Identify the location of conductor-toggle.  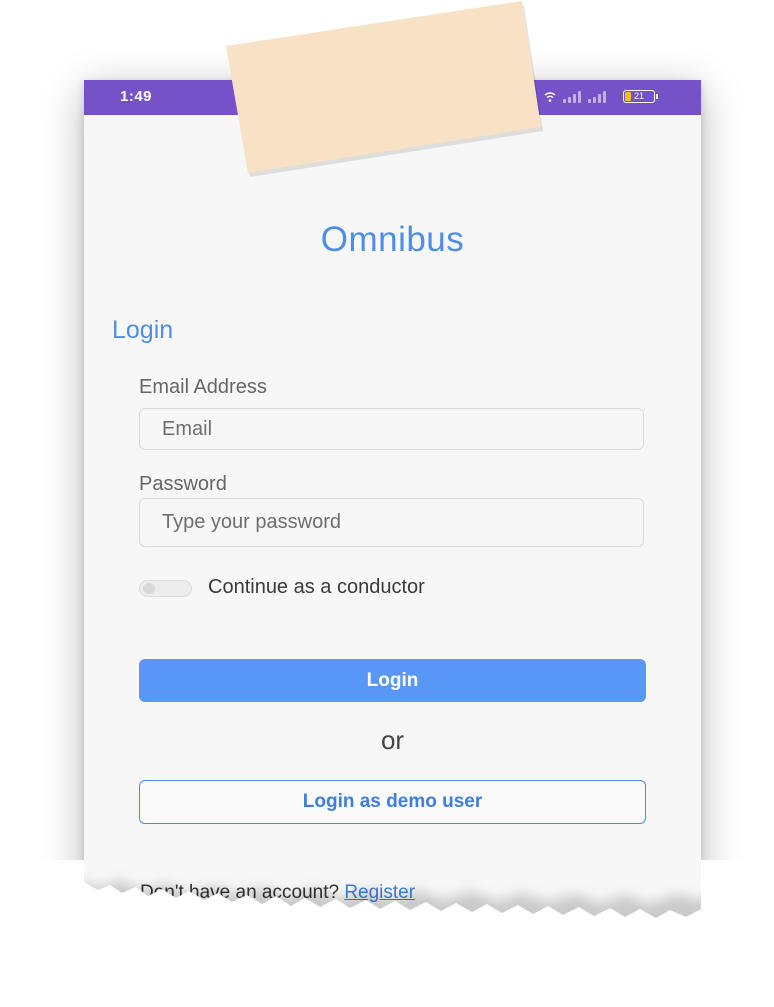
(165, 588).